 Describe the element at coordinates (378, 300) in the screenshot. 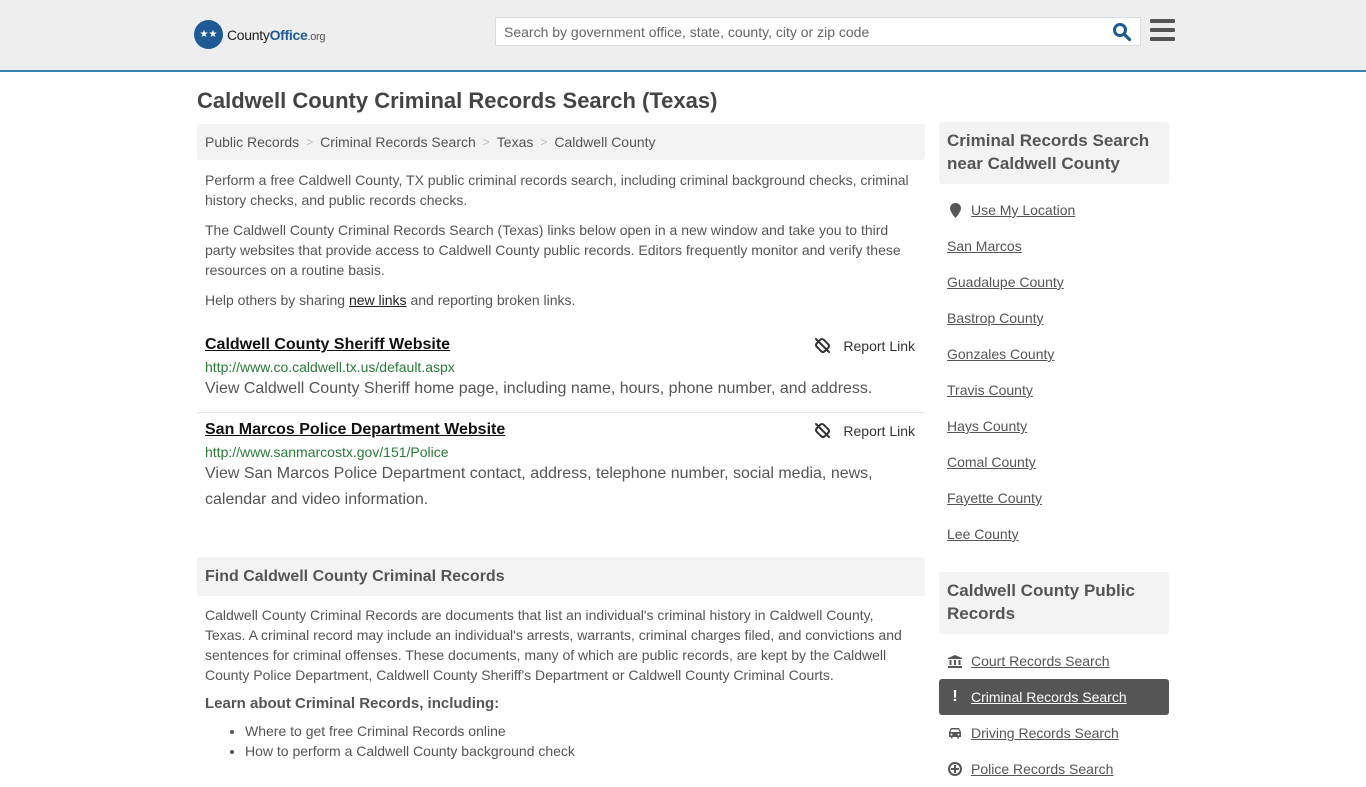

I see `new-links-link: new links` at that location.